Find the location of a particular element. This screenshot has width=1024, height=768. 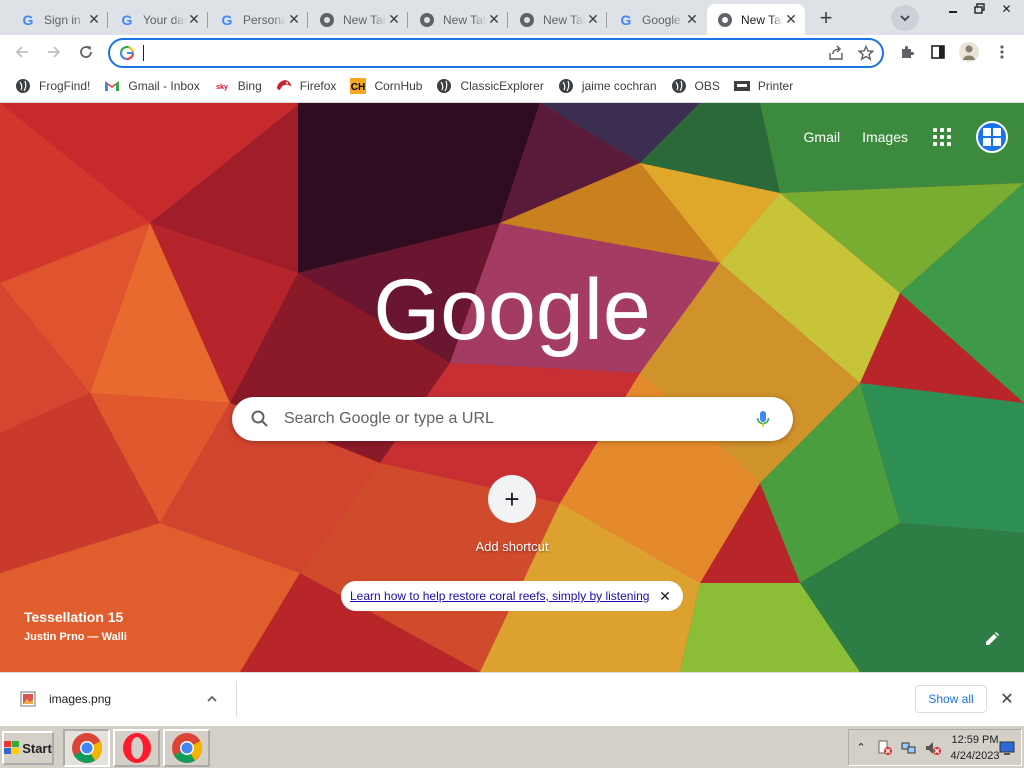

tray-expand-icon: ⌃ is located at coordinates (861, 748).